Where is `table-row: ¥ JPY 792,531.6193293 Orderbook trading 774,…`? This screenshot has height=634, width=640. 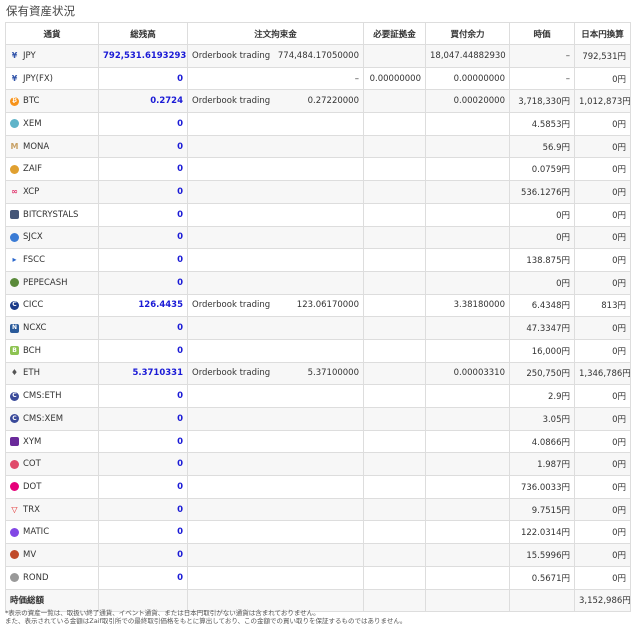
table-row: ¥ JPY 792,531.6193293 Orderbook trading 774,… is located at coordinates (318, 56).